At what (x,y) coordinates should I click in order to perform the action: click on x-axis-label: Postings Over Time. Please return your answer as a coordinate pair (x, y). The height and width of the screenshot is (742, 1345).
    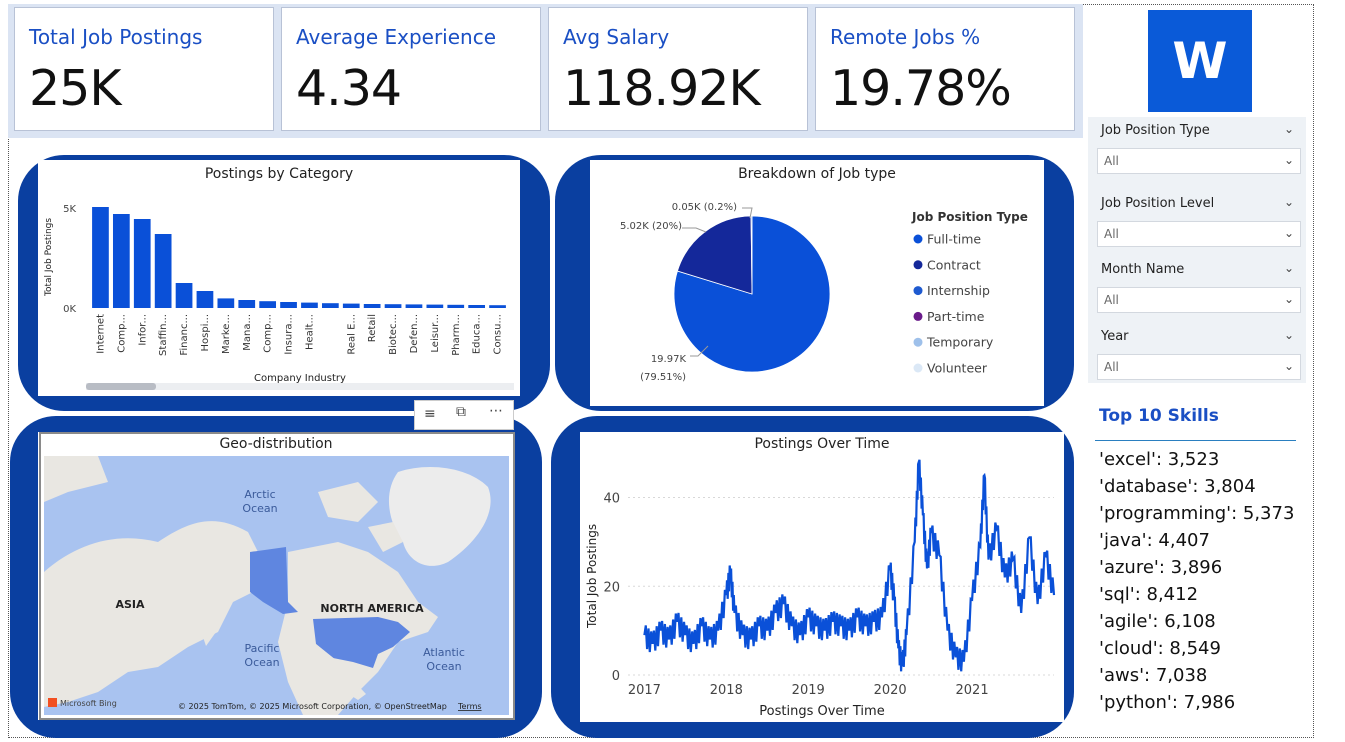
    Looking at the image, I should click on (821, 711).